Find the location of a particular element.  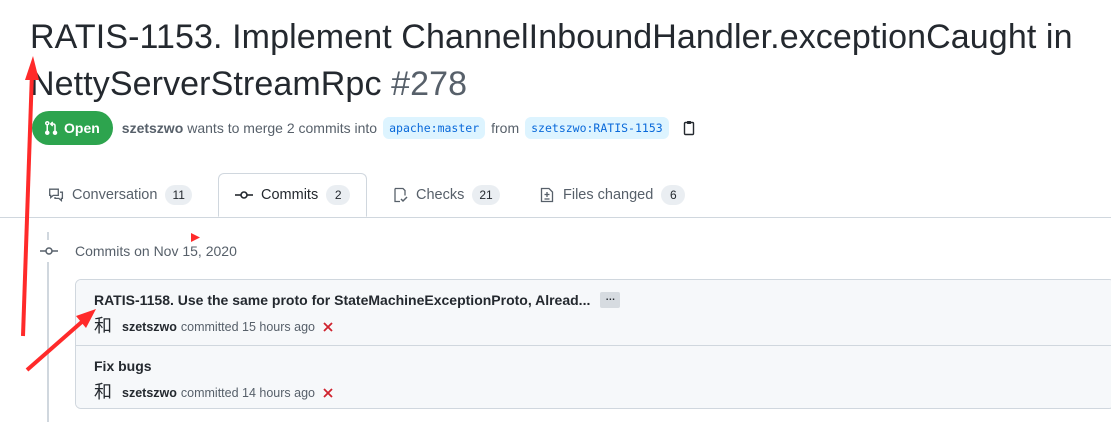

tab-counter: 6 is located at coordinates (673, 195).